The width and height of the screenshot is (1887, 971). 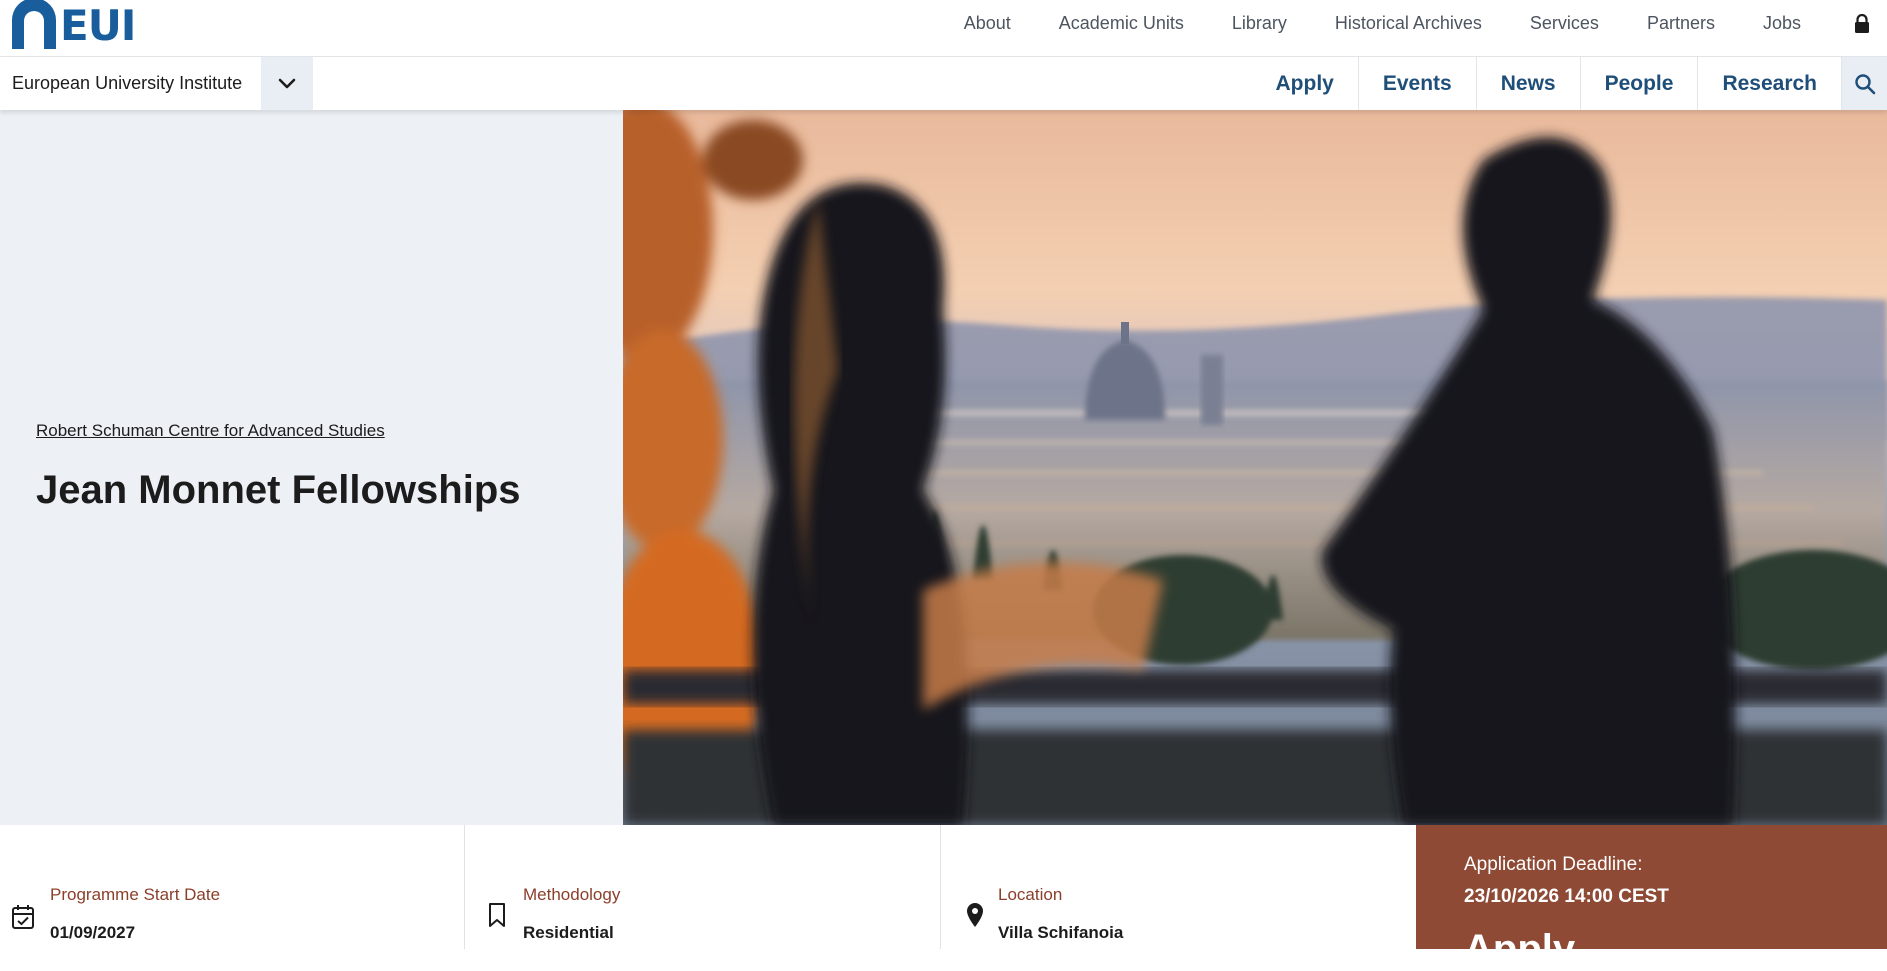 What do you see at coordinates (571, 895) in the screenshot?
I see `methodology-label: Methodology` at bounding box center [571, 895].